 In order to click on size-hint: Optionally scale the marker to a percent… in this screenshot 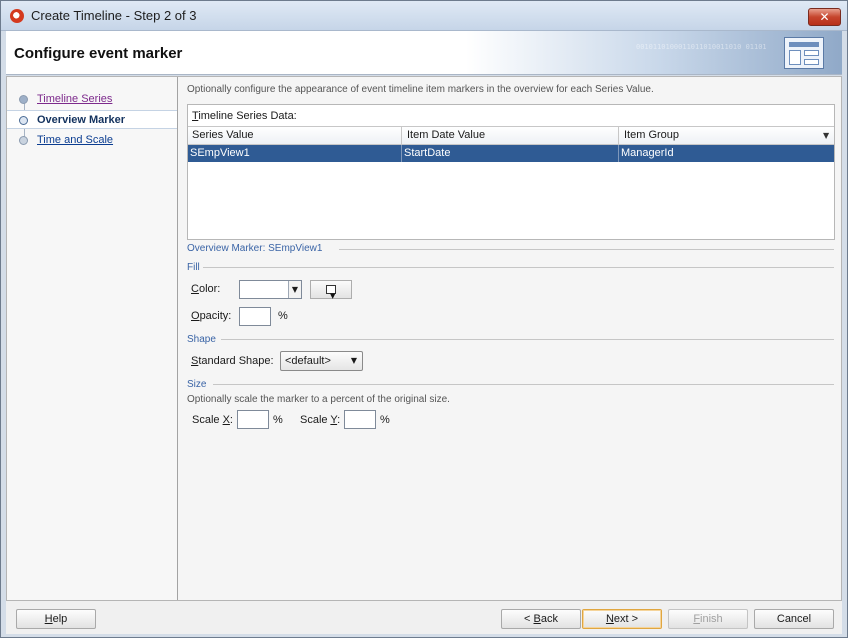, I will do `click(318, 399)`.